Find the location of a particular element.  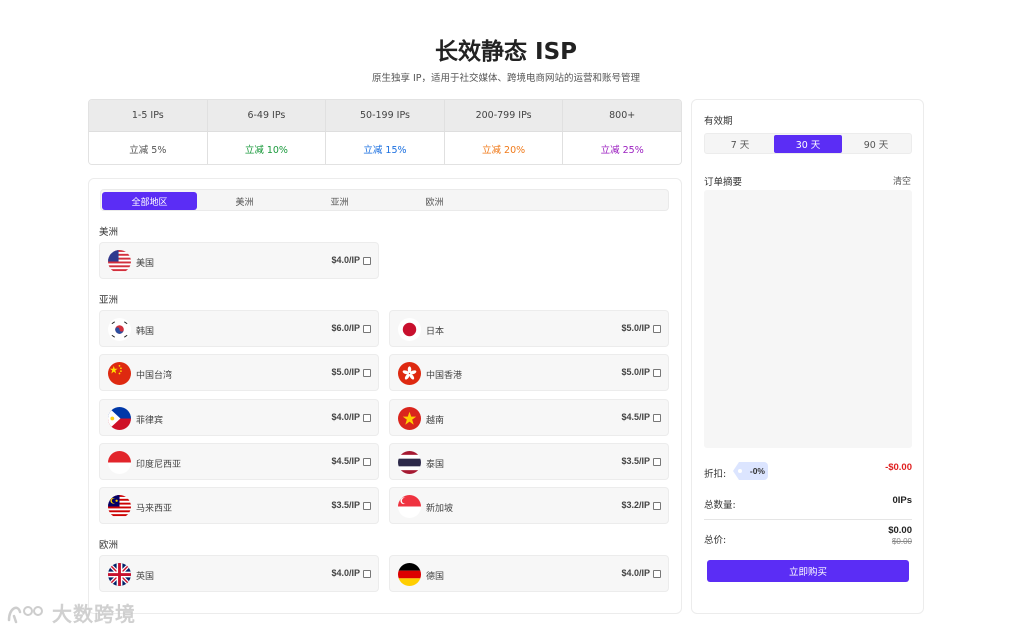

tier-range-5: 800+ is located at coordinates (622, 115).